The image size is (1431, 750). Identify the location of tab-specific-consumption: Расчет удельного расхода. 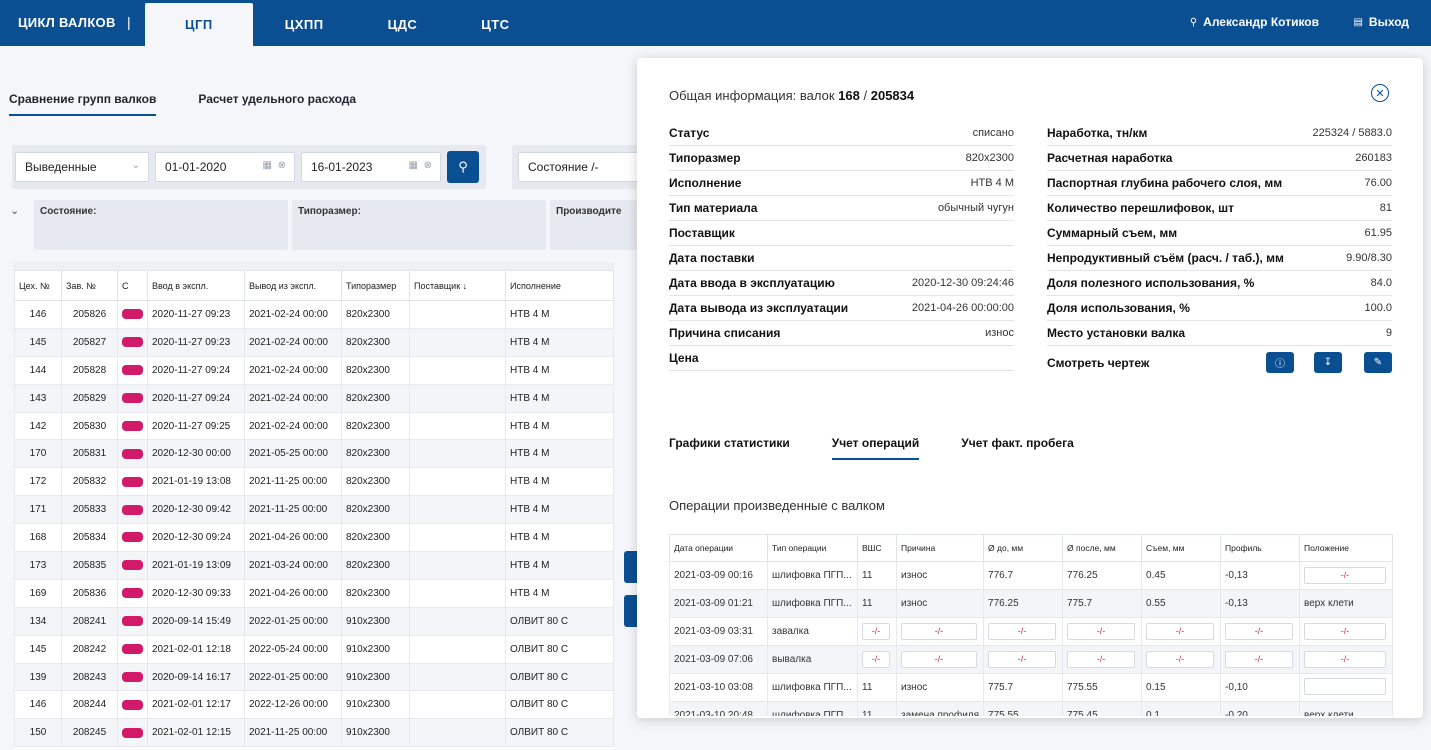
(277, 104).